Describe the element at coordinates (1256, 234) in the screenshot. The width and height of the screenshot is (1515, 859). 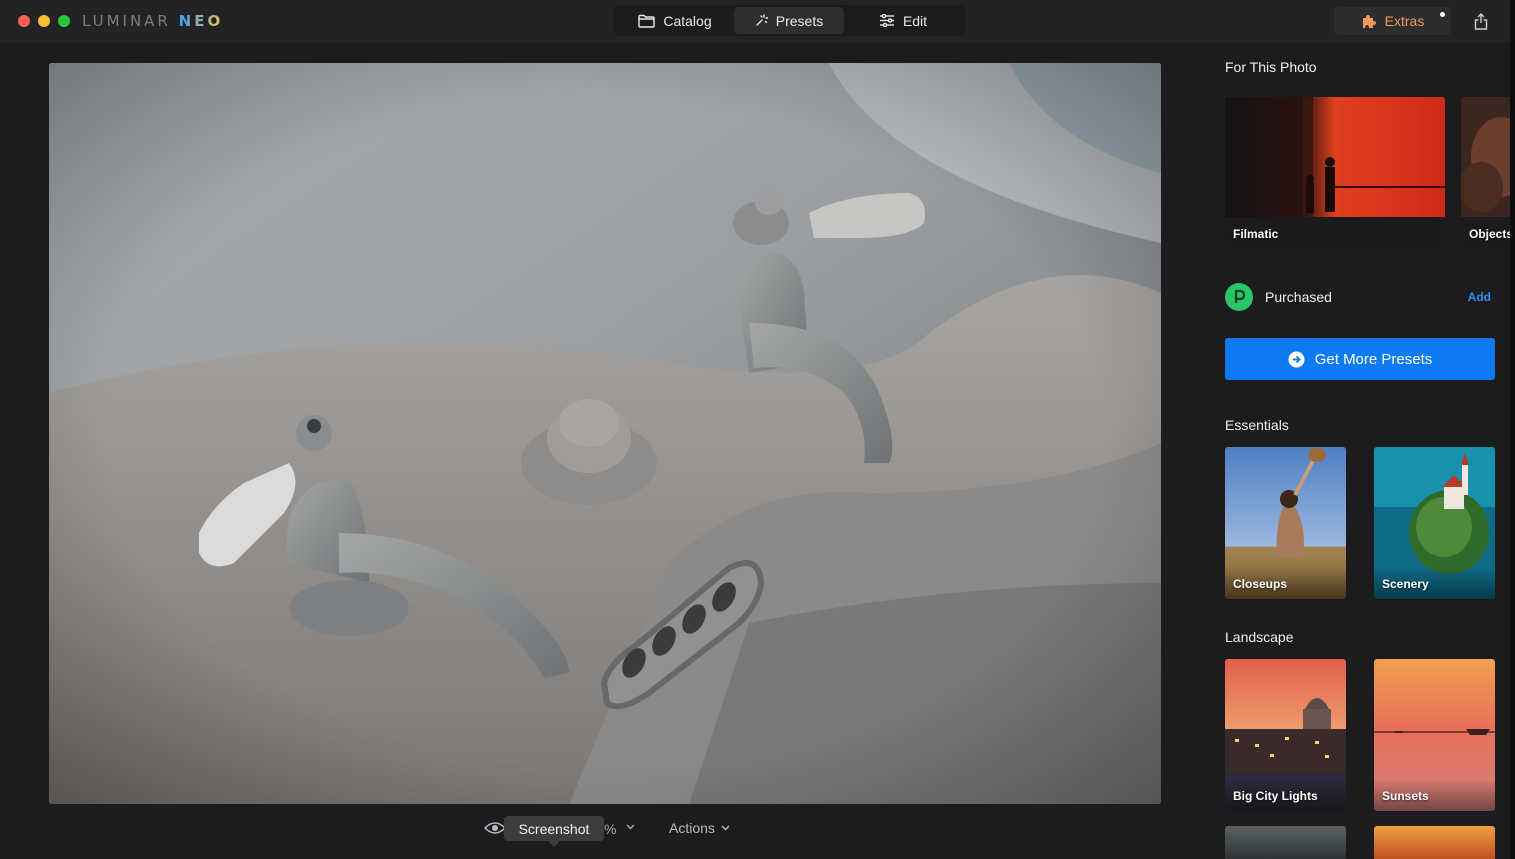
I see `preset-card-label: Filmatic` at that location.